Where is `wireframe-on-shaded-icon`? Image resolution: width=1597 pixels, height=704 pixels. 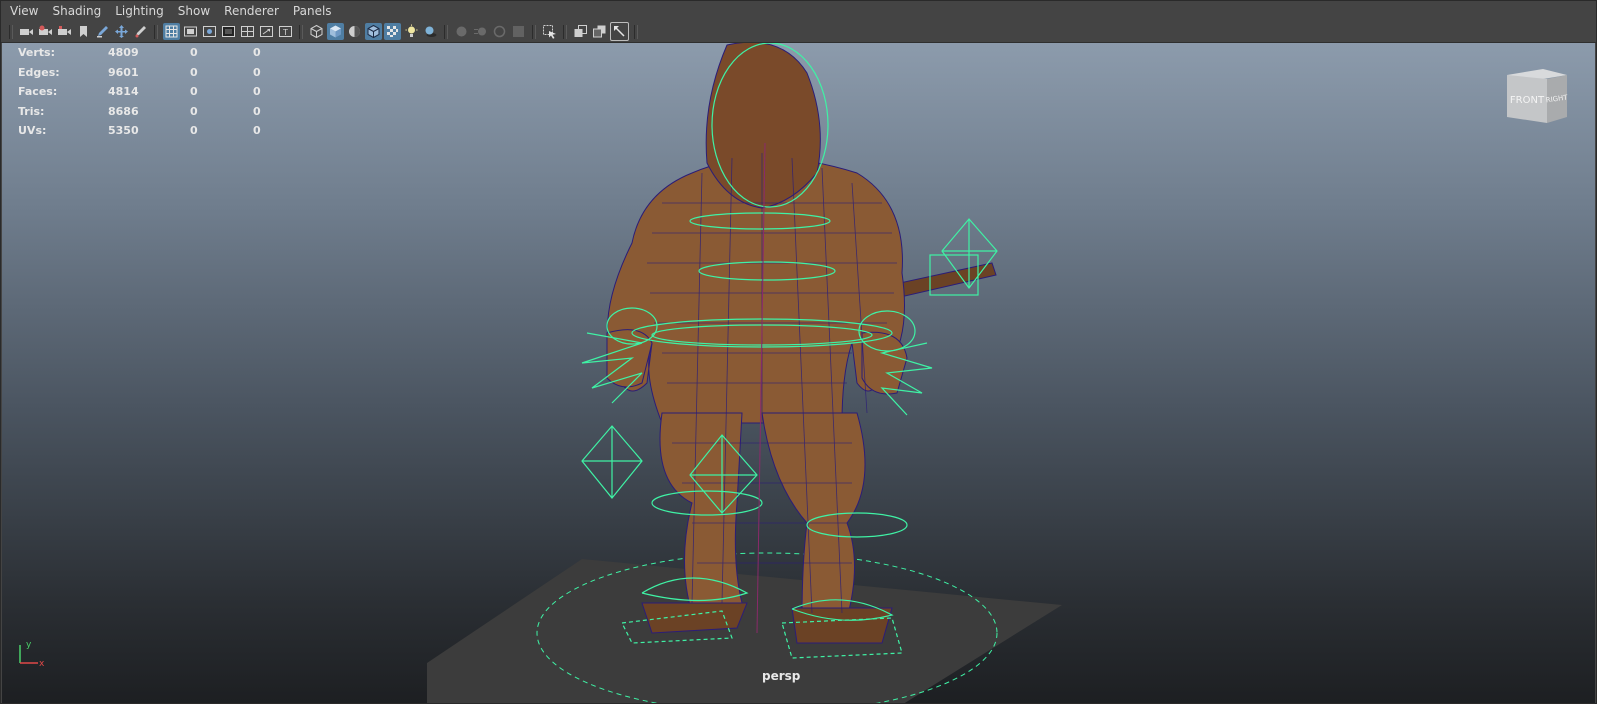 wireframe-on-shaded-icon is located at coordinates (373, 31).